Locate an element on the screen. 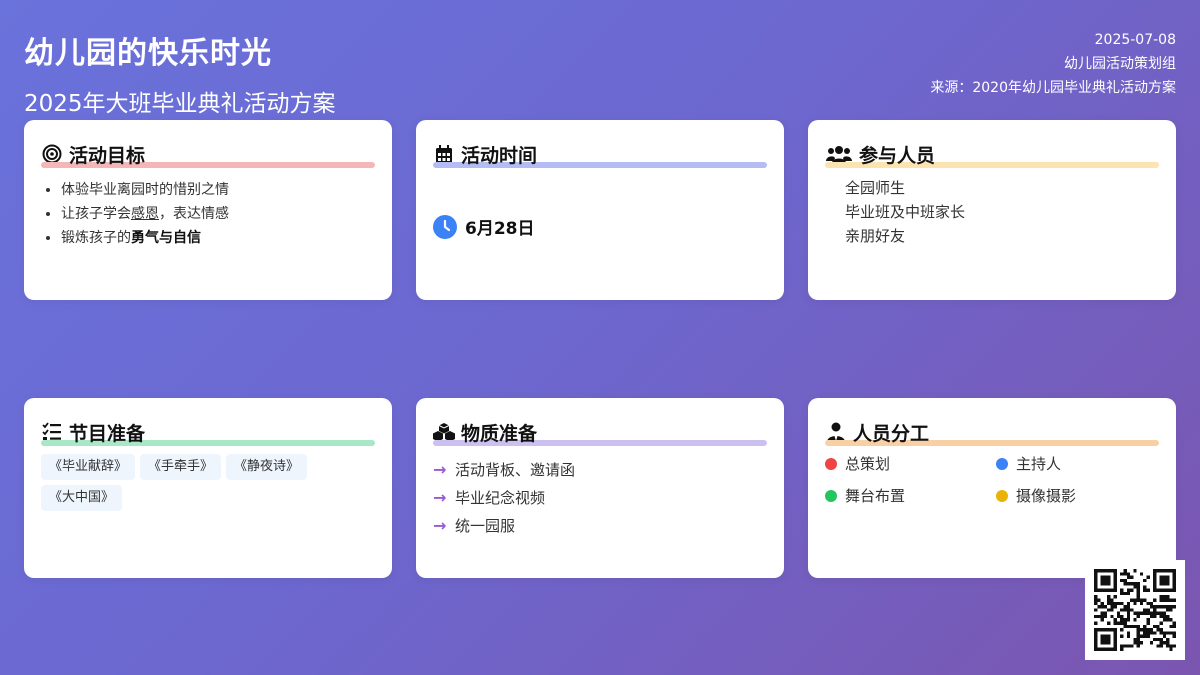 The width and height of the screenshot is (1200, 675). time-row: 6月28日 is located at coordinates (600, 226).